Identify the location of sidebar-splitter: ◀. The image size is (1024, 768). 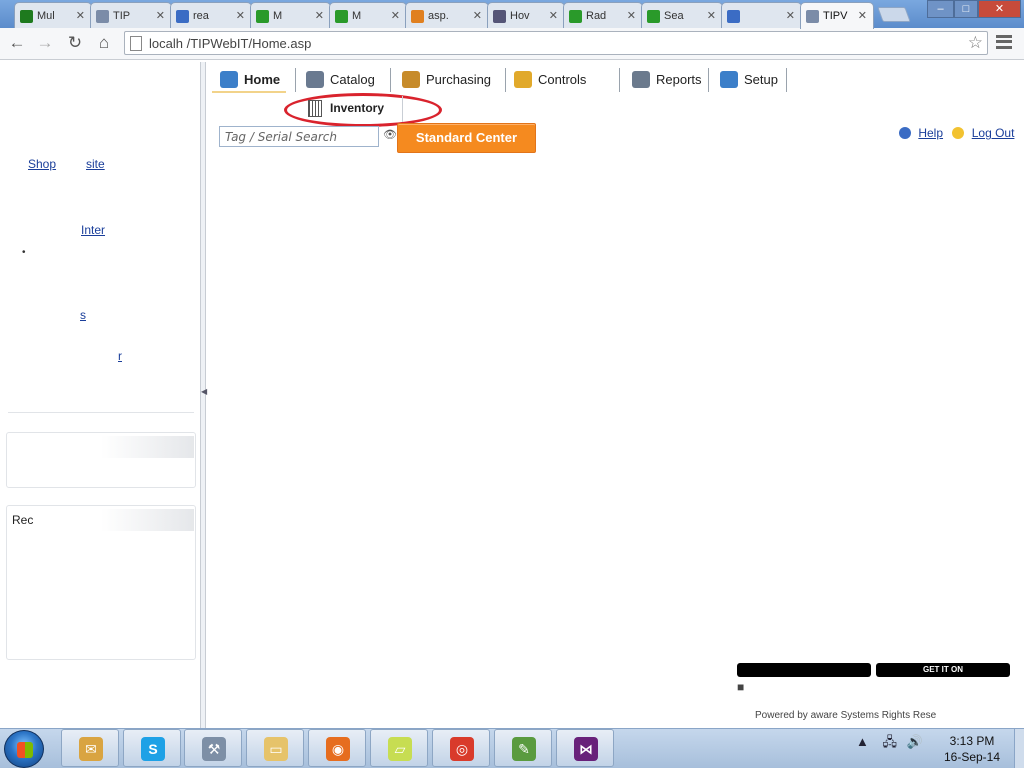
(203, 395).